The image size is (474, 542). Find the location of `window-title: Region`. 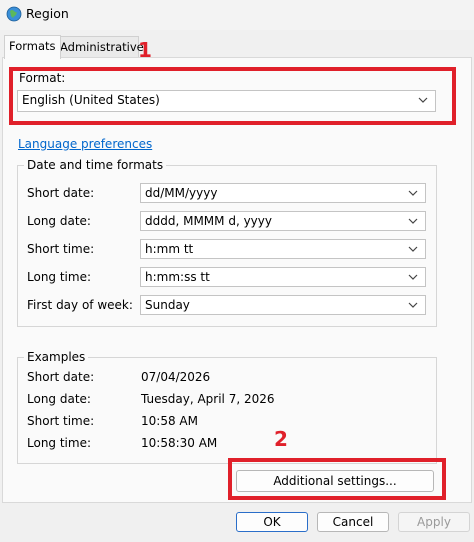

window-title: Region is located at coordinates (47, 13).